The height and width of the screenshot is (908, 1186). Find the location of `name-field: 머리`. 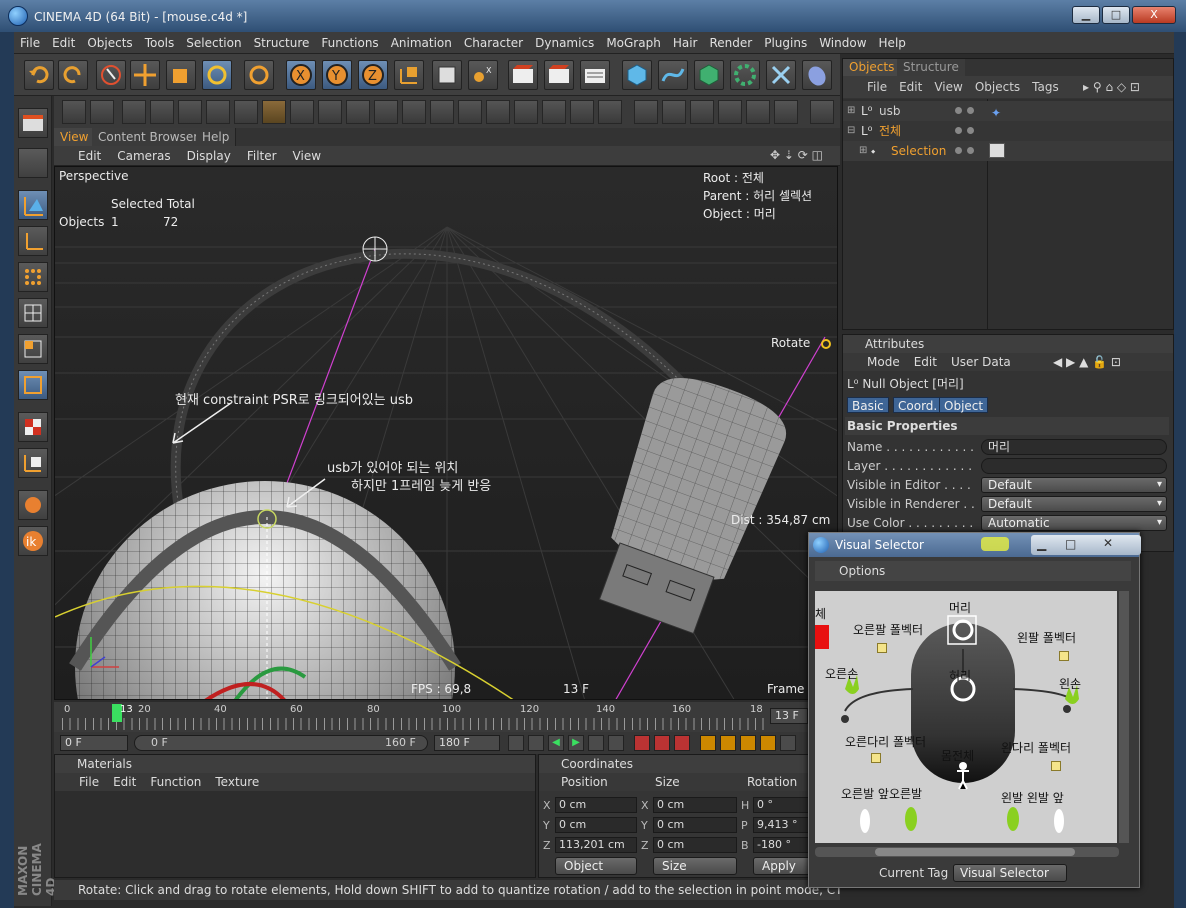

name-field: 머리 is located at coordinates (1074, 447).